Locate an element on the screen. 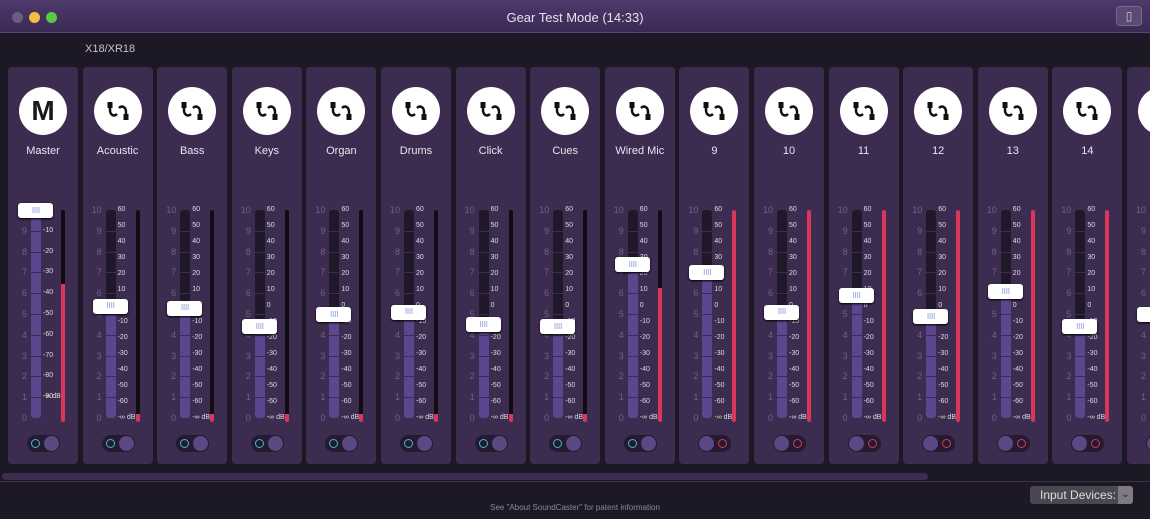 Image resolution: width=1150 pixels, height=519 pixels. fader-scale-label: 2 is located at coordinates (397, 376).